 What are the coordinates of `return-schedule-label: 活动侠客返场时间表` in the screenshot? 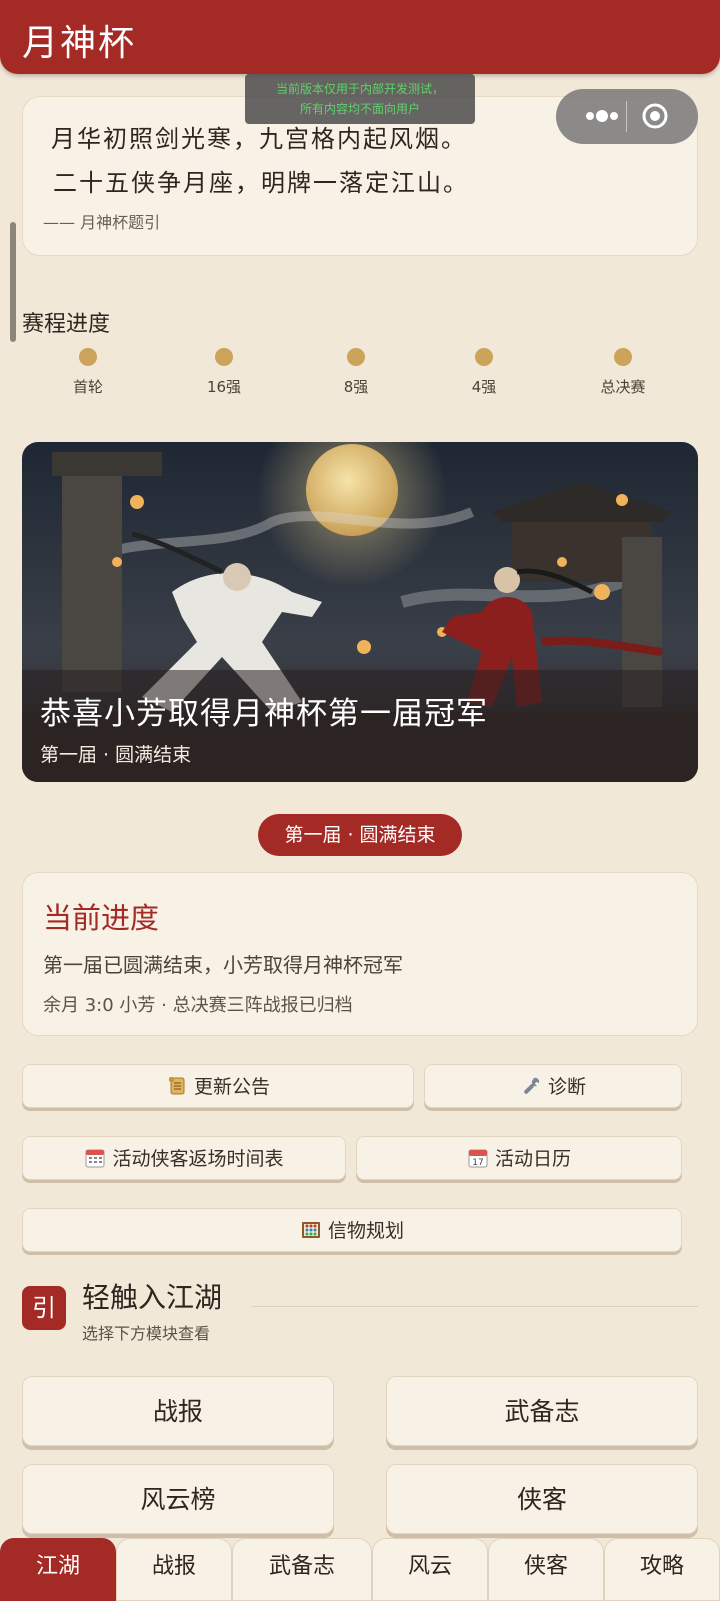 It's located at (198, 1159).